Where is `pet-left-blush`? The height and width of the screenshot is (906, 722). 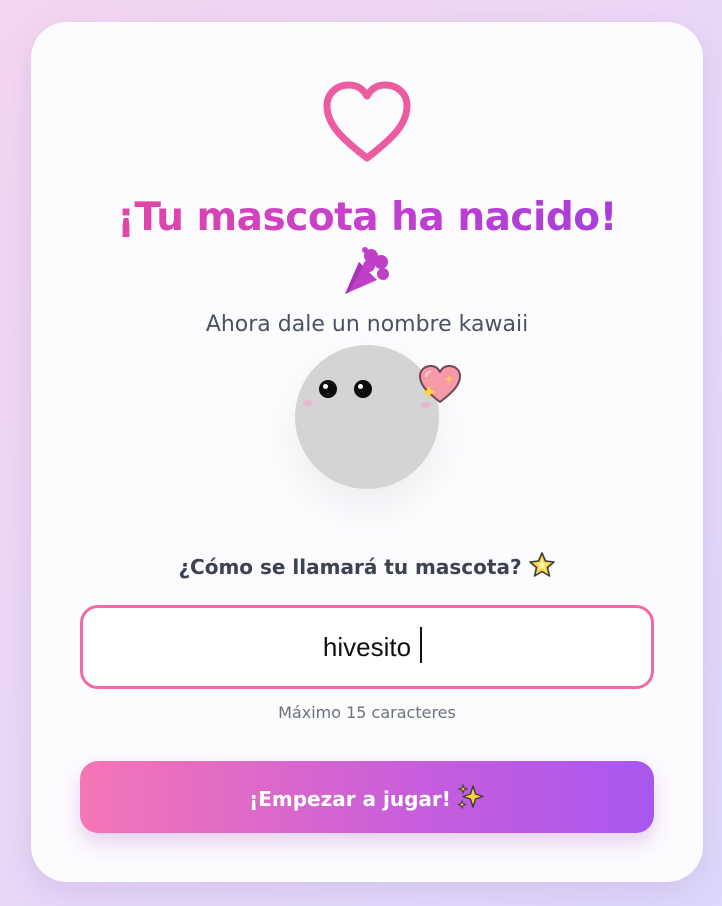 pet-left-blush is located at coordinates (308, 403).